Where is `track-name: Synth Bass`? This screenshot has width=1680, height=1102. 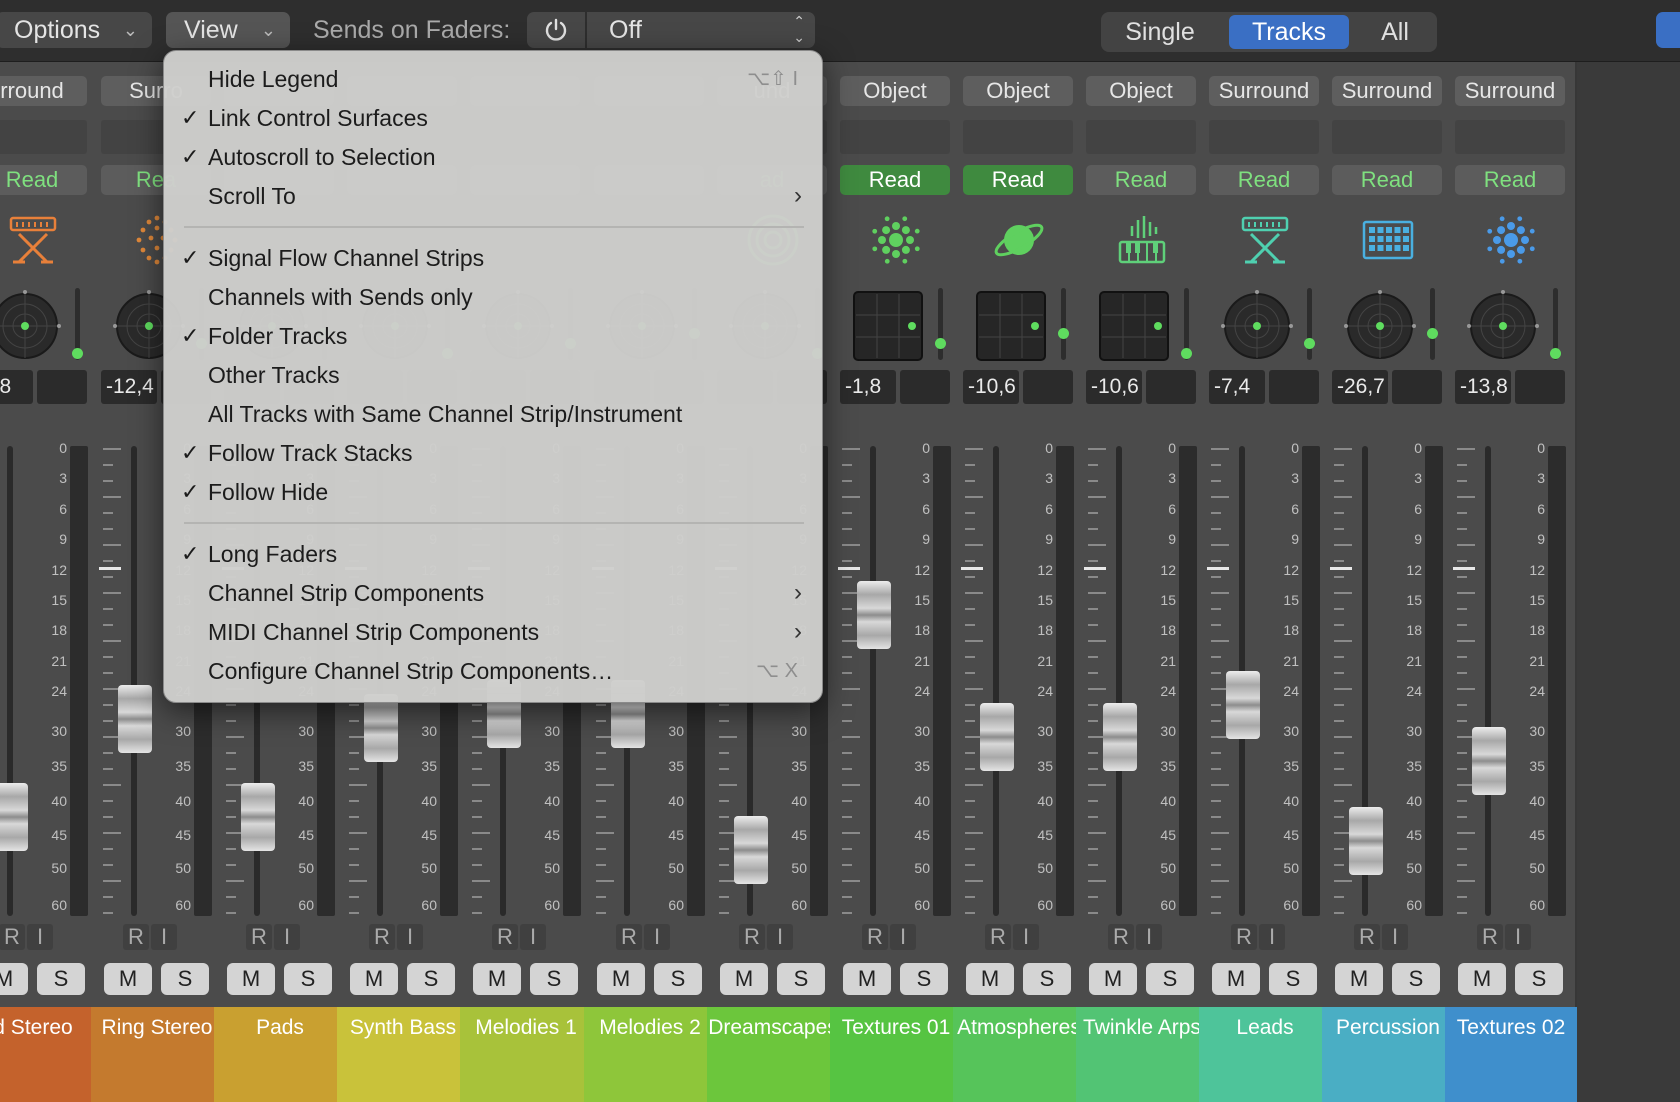
track-name: Synth Bass is located at coordinates (403, 1054).